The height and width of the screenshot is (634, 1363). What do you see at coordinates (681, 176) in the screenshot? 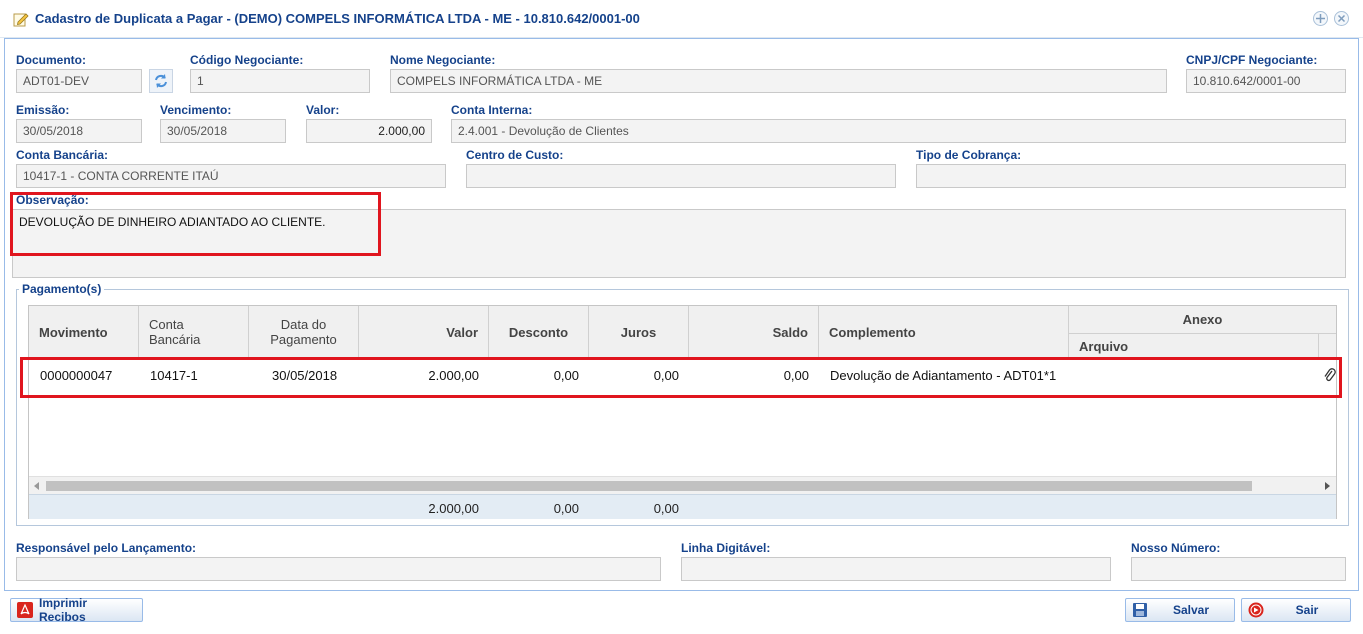
I see `centro-custo-field` at bounding box center [681, 176].